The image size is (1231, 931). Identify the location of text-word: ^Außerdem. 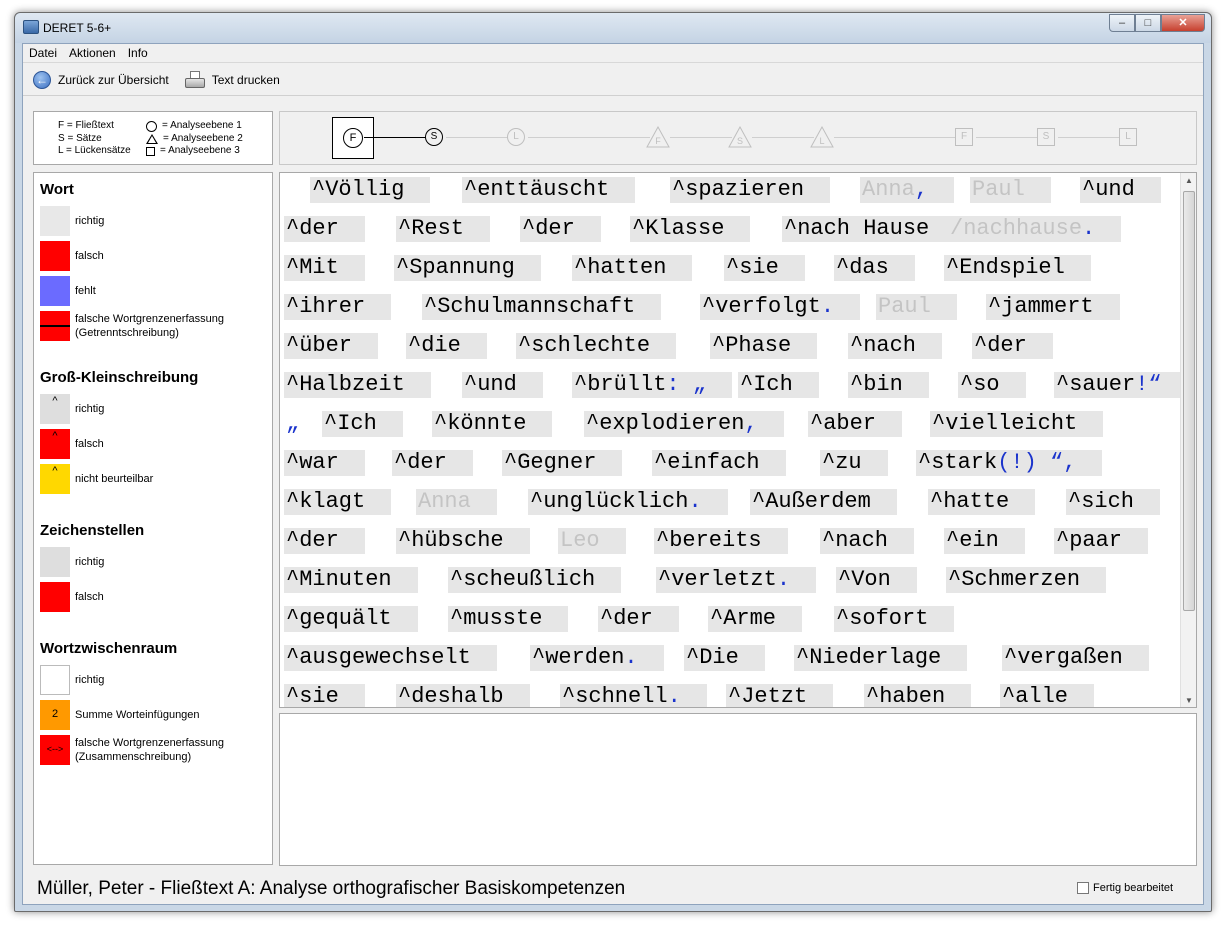
(823, 502).